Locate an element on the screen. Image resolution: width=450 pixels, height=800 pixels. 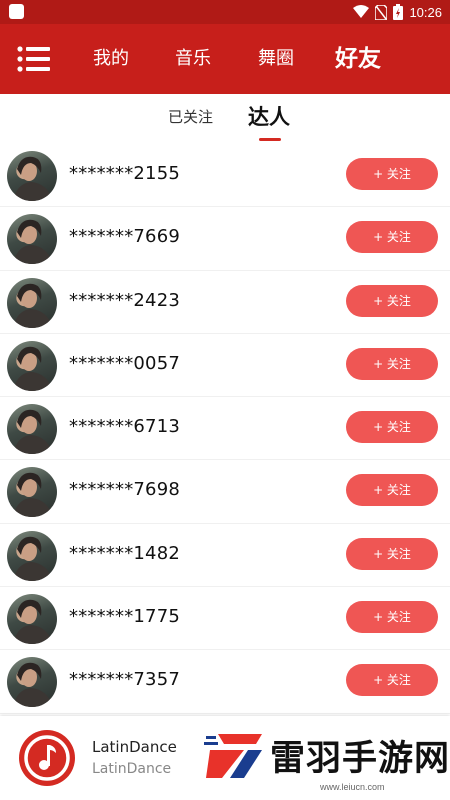
watermark-logo-icon is located at coordinates (233, 756).